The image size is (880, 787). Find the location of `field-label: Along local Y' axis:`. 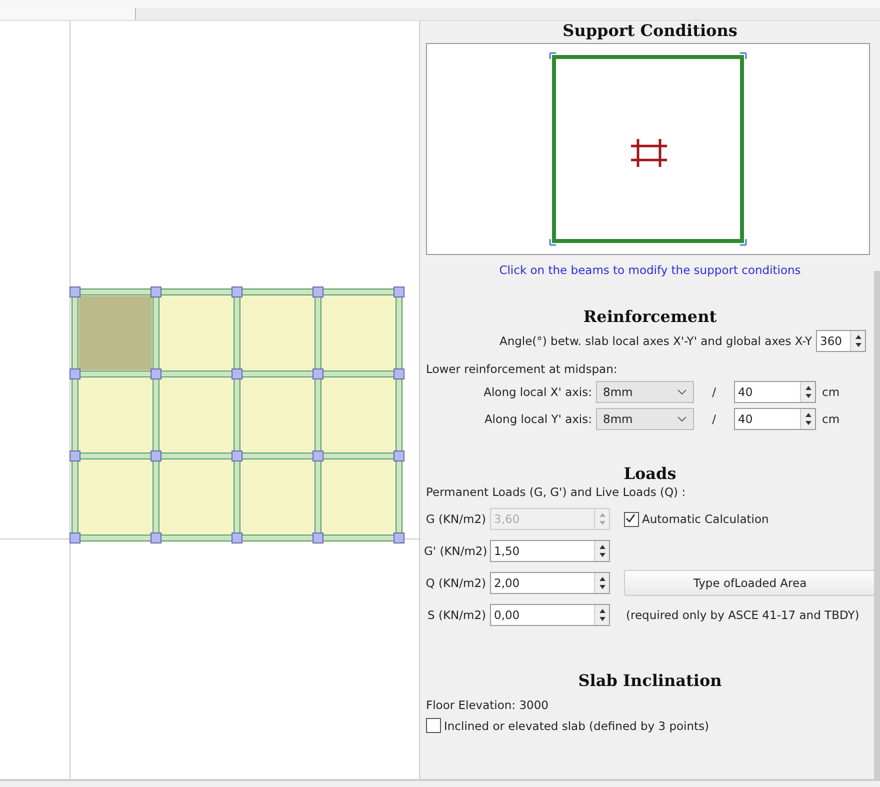

field-label: Along local Y' axis: is located at coordinates (538, 419).